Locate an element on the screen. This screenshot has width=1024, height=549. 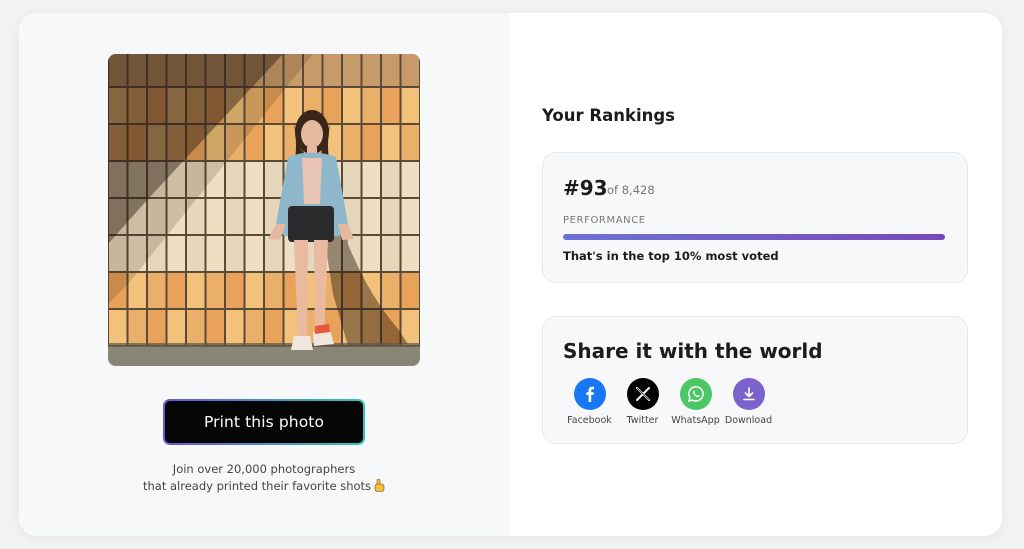
print-photo-button: Print this photo is located at coordinates (264, 422).